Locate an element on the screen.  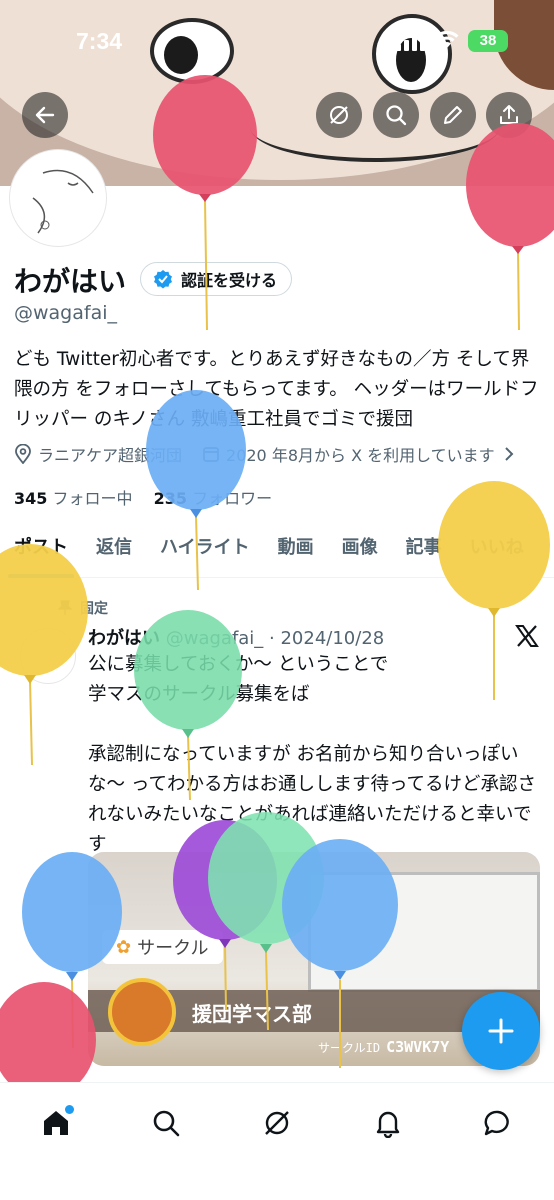
pinned-indicator: 固定 is located at coordinates (83, 608).